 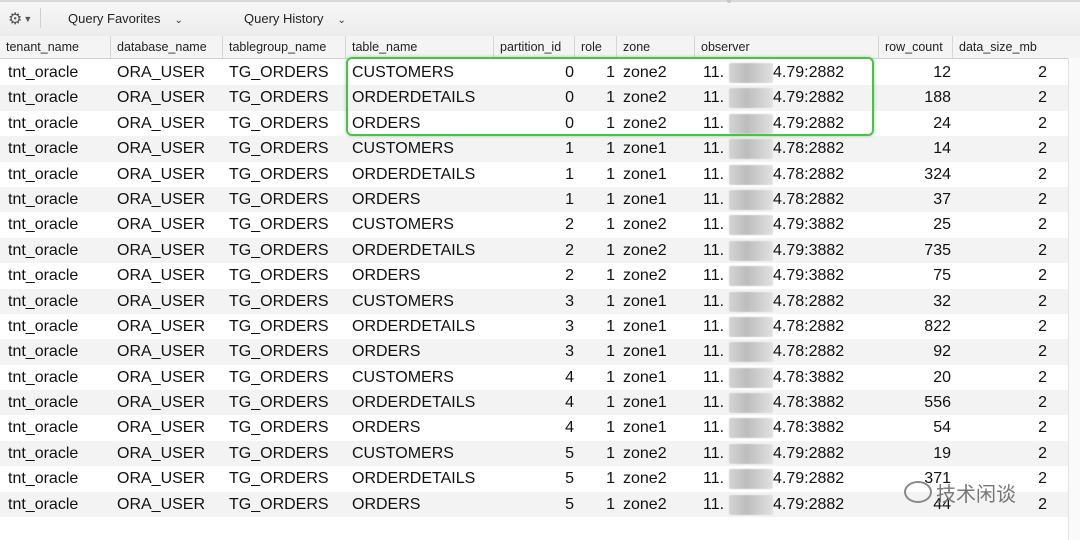 I want to click on cell-partition-id: 2, so click(x=534, y=224).